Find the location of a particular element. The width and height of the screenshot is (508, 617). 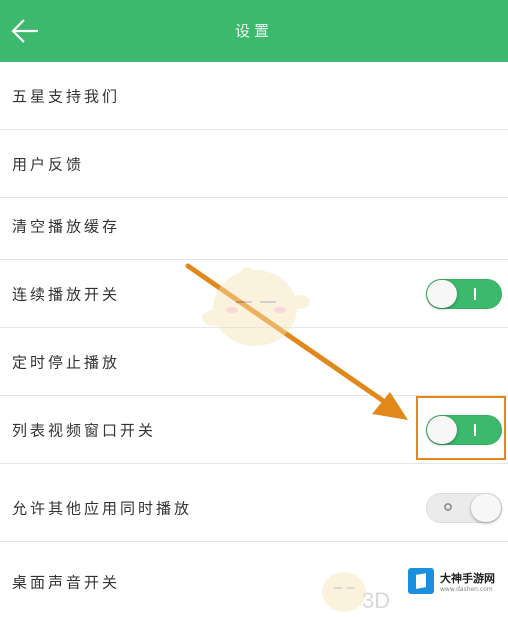

brand-name: 大神手游网 is located at coordinates (467, 578).